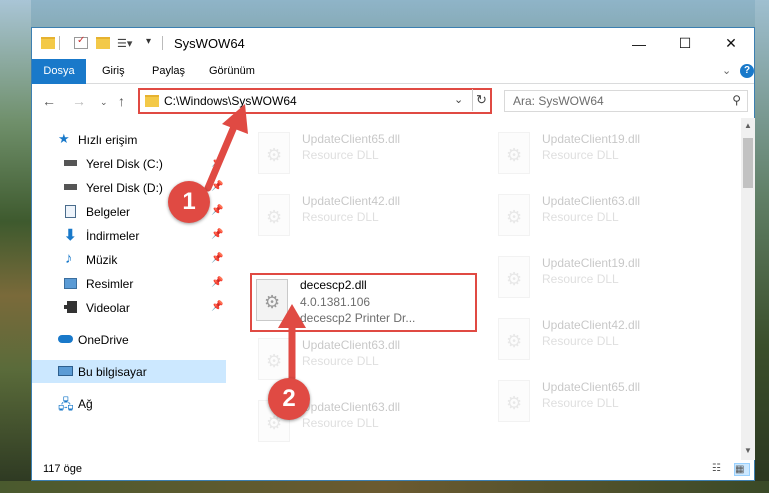 The width and height of the screenshot is (769, 493). Describe the element at coordinates (255, 243) in the screenshot. I see `annotation-arrows` at that location.